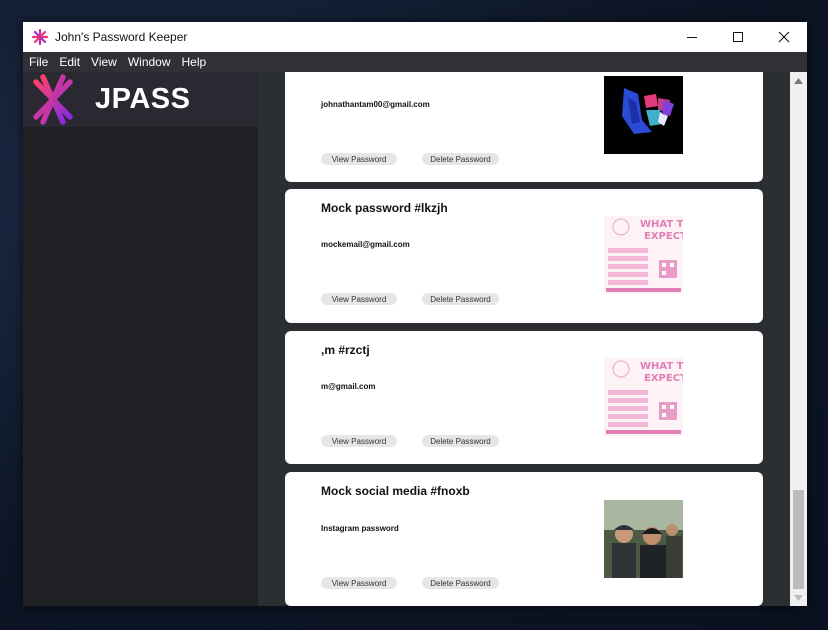 The image size is (828, 630). Describe the element at coordinates (104, 62) in the screenshot. I see `menu-view: View` at that location.